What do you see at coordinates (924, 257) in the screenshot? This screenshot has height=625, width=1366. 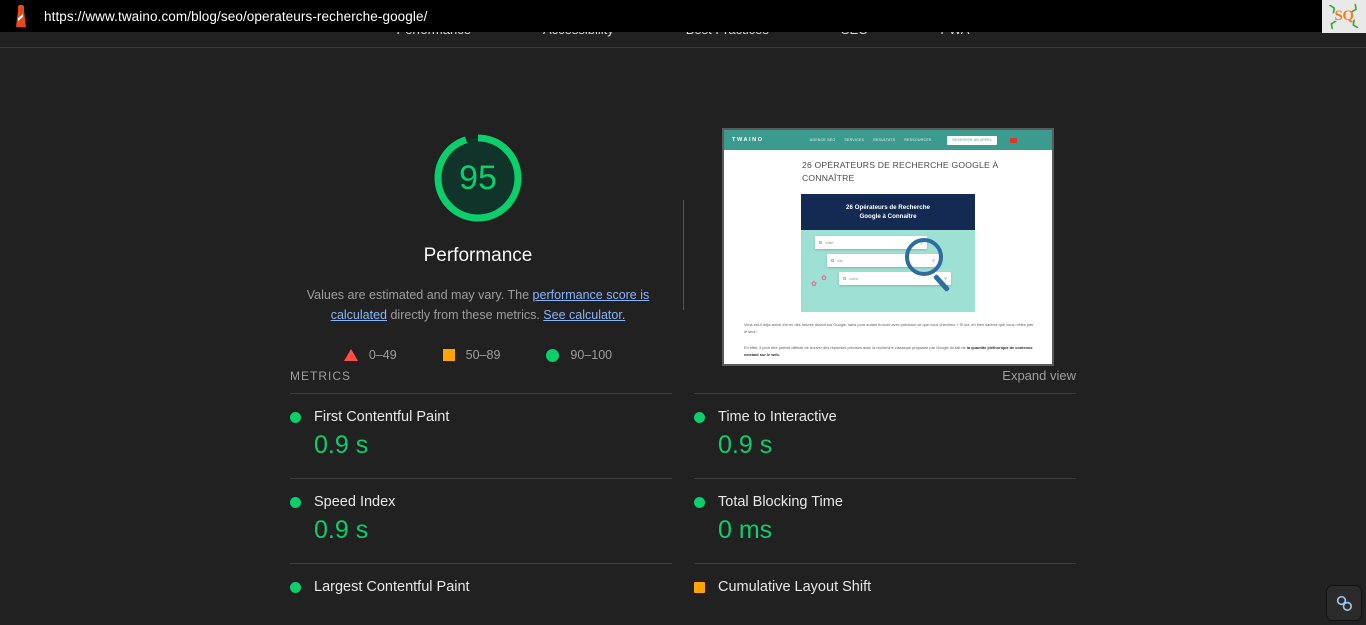 I see `magnifier-icon` at bounding box center [924, 257].